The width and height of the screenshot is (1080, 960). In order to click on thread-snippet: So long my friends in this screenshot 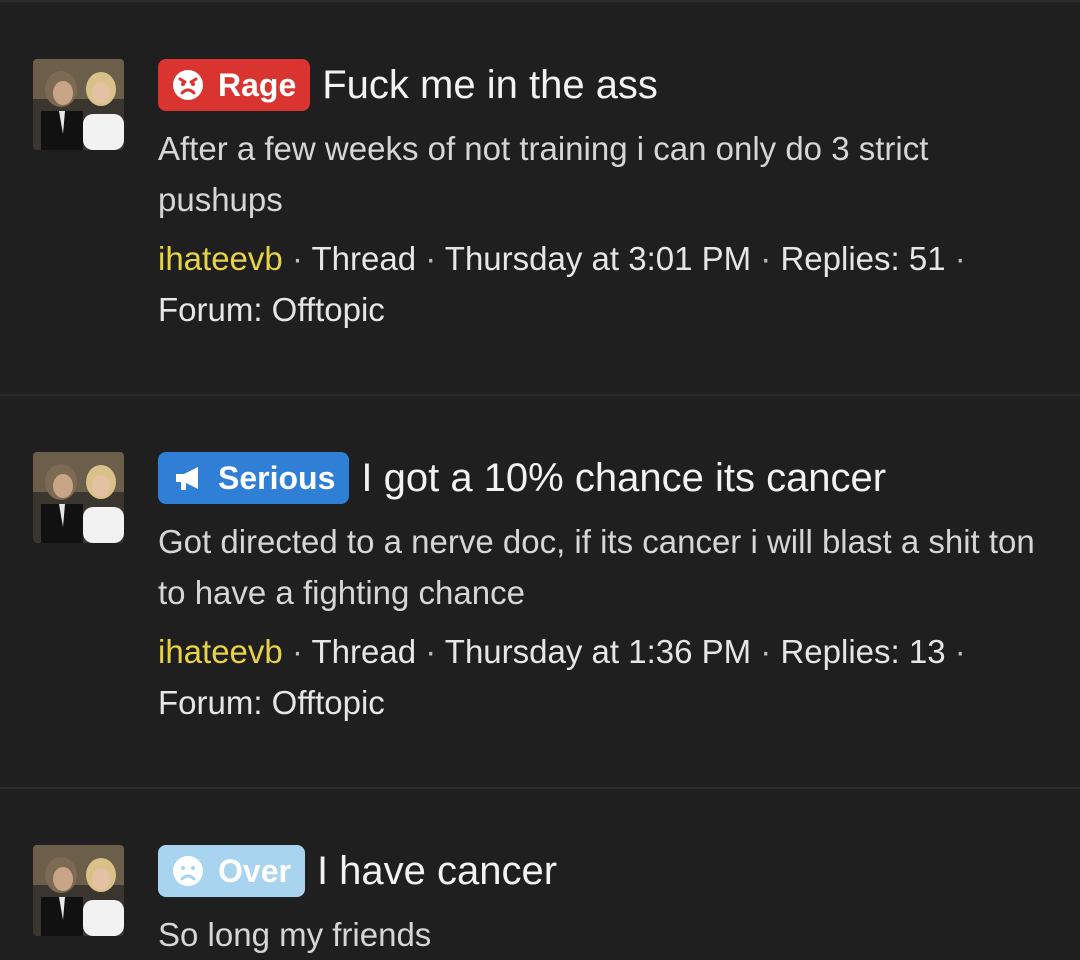, I will do `click(295, 934)`.